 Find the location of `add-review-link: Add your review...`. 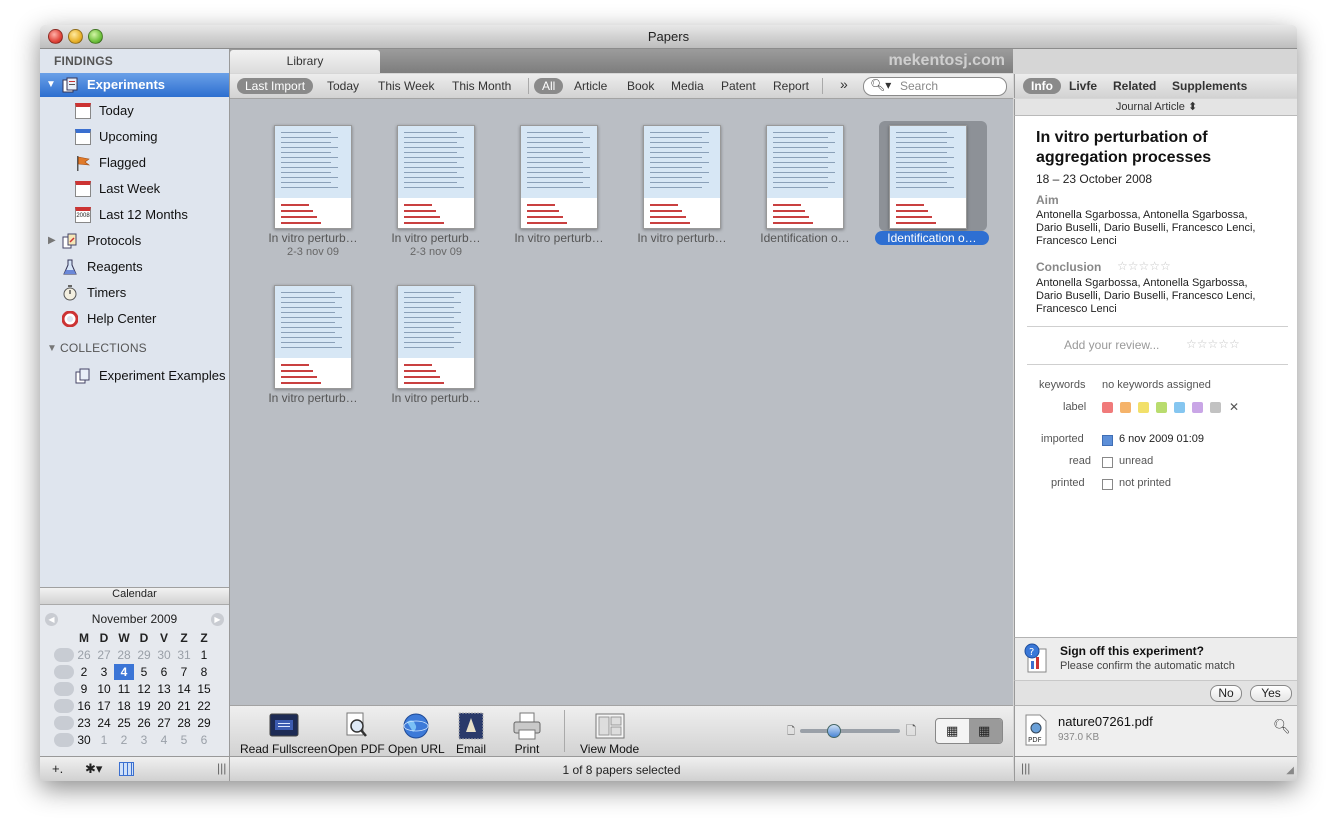

add-review-link: Add your review... is located at coordinates (1111, 345).